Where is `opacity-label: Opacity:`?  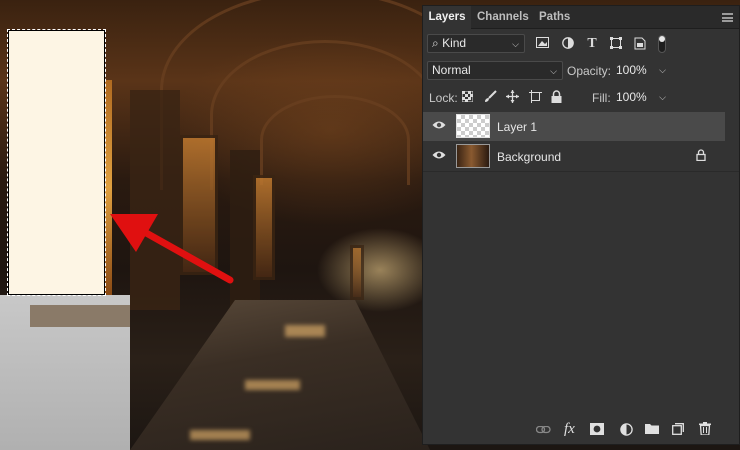 opacity-label: Opacity: is located at coordinates (589, 71).